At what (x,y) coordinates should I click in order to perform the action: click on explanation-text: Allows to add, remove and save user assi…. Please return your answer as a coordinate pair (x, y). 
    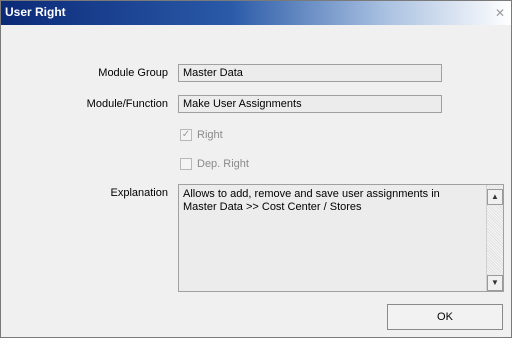
    Looking at the image, I should click on (333, 201).